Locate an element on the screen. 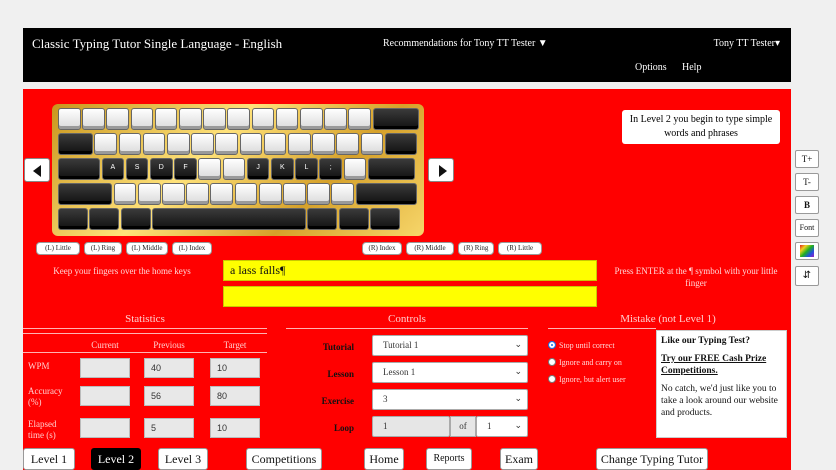 This screenshot has width=836, height=470. change-typing-tutor-button: Change Typing Tutor is located at coordinates (652, 459).